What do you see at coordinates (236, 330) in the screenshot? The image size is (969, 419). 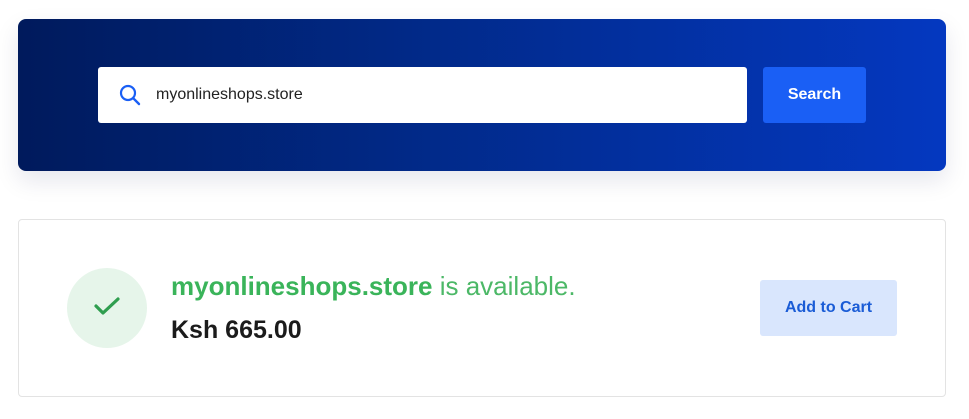 I see `domain-price: Ksh 665.00` at bounding box center [236, 330].